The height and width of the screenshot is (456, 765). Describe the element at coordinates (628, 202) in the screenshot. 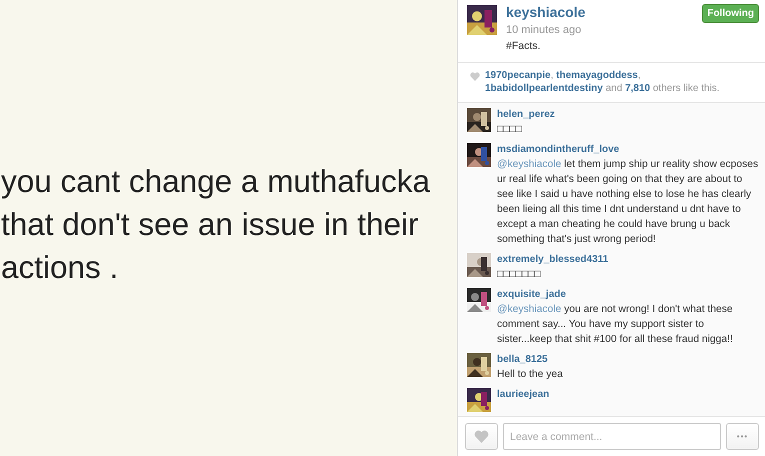

I see `comment-text: @keyshiacole let them jump ship ur reality show ecposes ur real life what's been going on that they are about to see like I said u have nothing else to lose he has clearly been lieing all this time I dnt understand u dnt have to except a man cheating he could have brung u back something that's just wrong period!` at that location.